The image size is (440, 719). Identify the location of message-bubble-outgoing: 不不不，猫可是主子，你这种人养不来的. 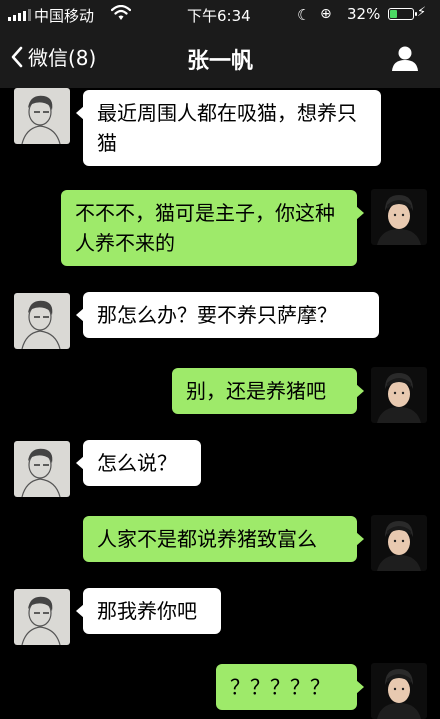
(212, 228).